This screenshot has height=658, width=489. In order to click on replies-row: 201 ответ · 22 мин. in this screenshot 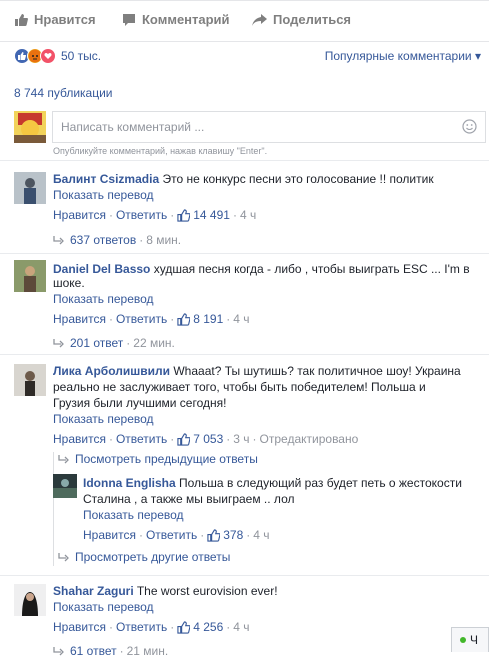, I will do `click(114, 343)`.